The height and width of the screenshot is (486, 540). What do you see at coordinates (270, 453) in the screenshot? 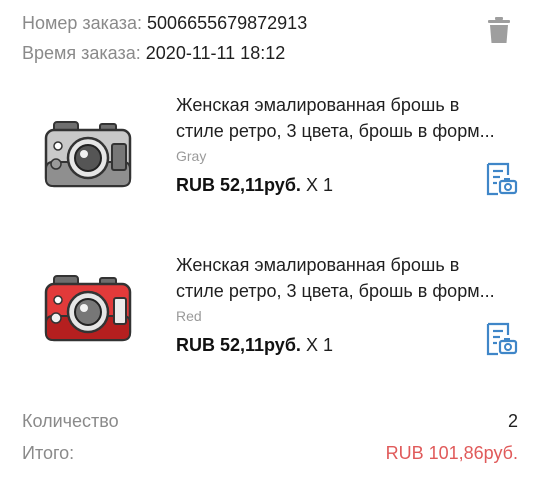
I see `total-summary-row: Итого: RUB 101,86руб.` at bounding box center [270, 453].